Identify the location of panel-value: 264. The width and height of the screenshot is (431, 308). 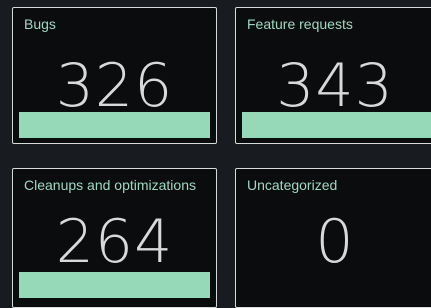
(114, 242).